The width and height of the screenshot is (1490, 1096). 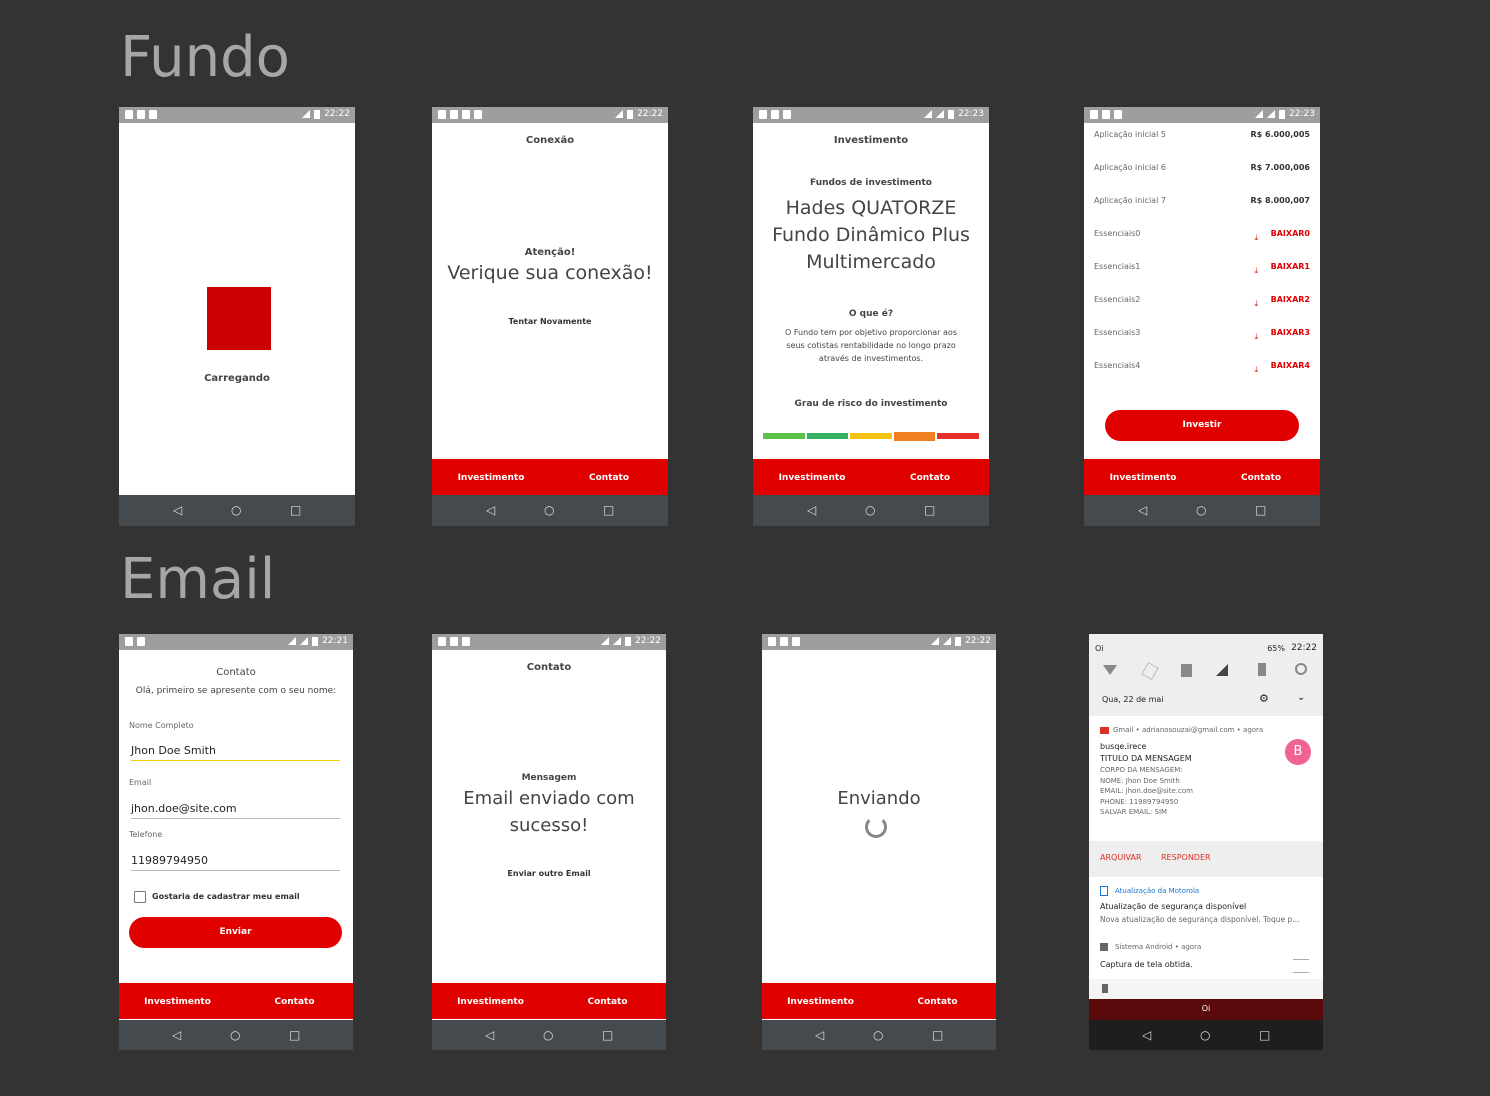 What do you see at coordinates (1290, 233) in the screenshot?
I see `download-button: BAIXAR0` at bounding box center [1290, 233].